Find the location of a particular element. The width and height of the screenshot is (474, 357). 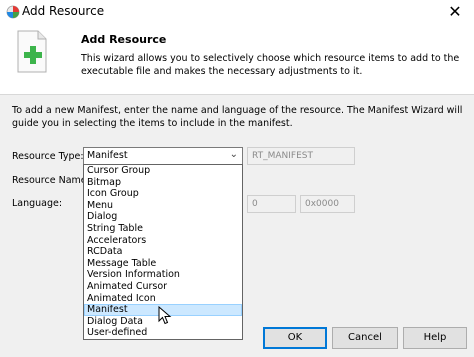

language-label: Language: is located at coordinates (37, 203).